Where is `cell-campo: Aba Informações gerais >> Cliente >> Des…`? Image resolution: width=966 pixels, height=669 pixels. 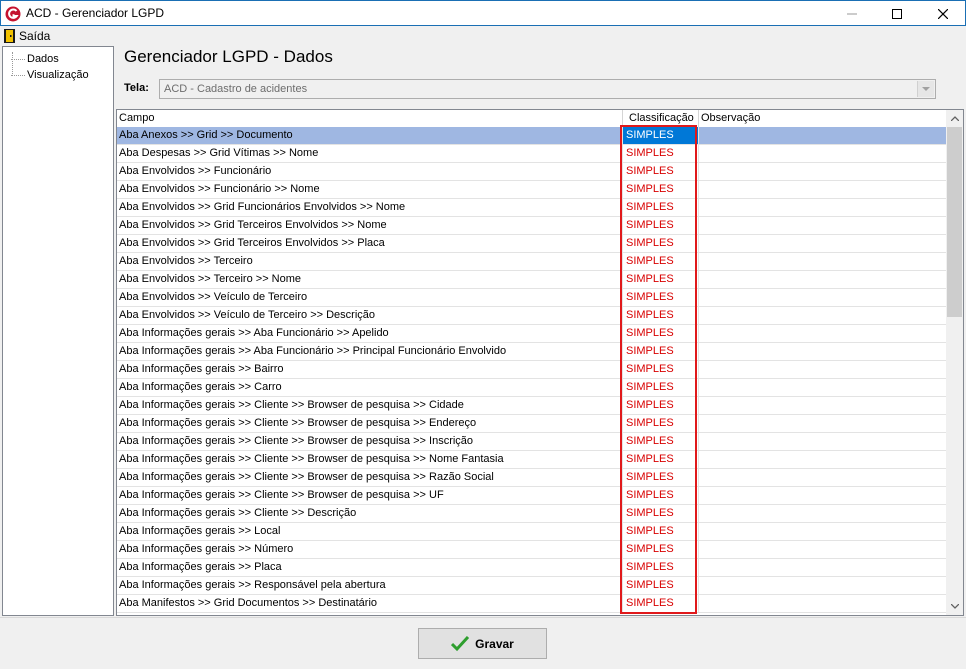 cell-campo: Aba Informações gerais >> Cliente >> Des… is located at coordinates (370, 513).